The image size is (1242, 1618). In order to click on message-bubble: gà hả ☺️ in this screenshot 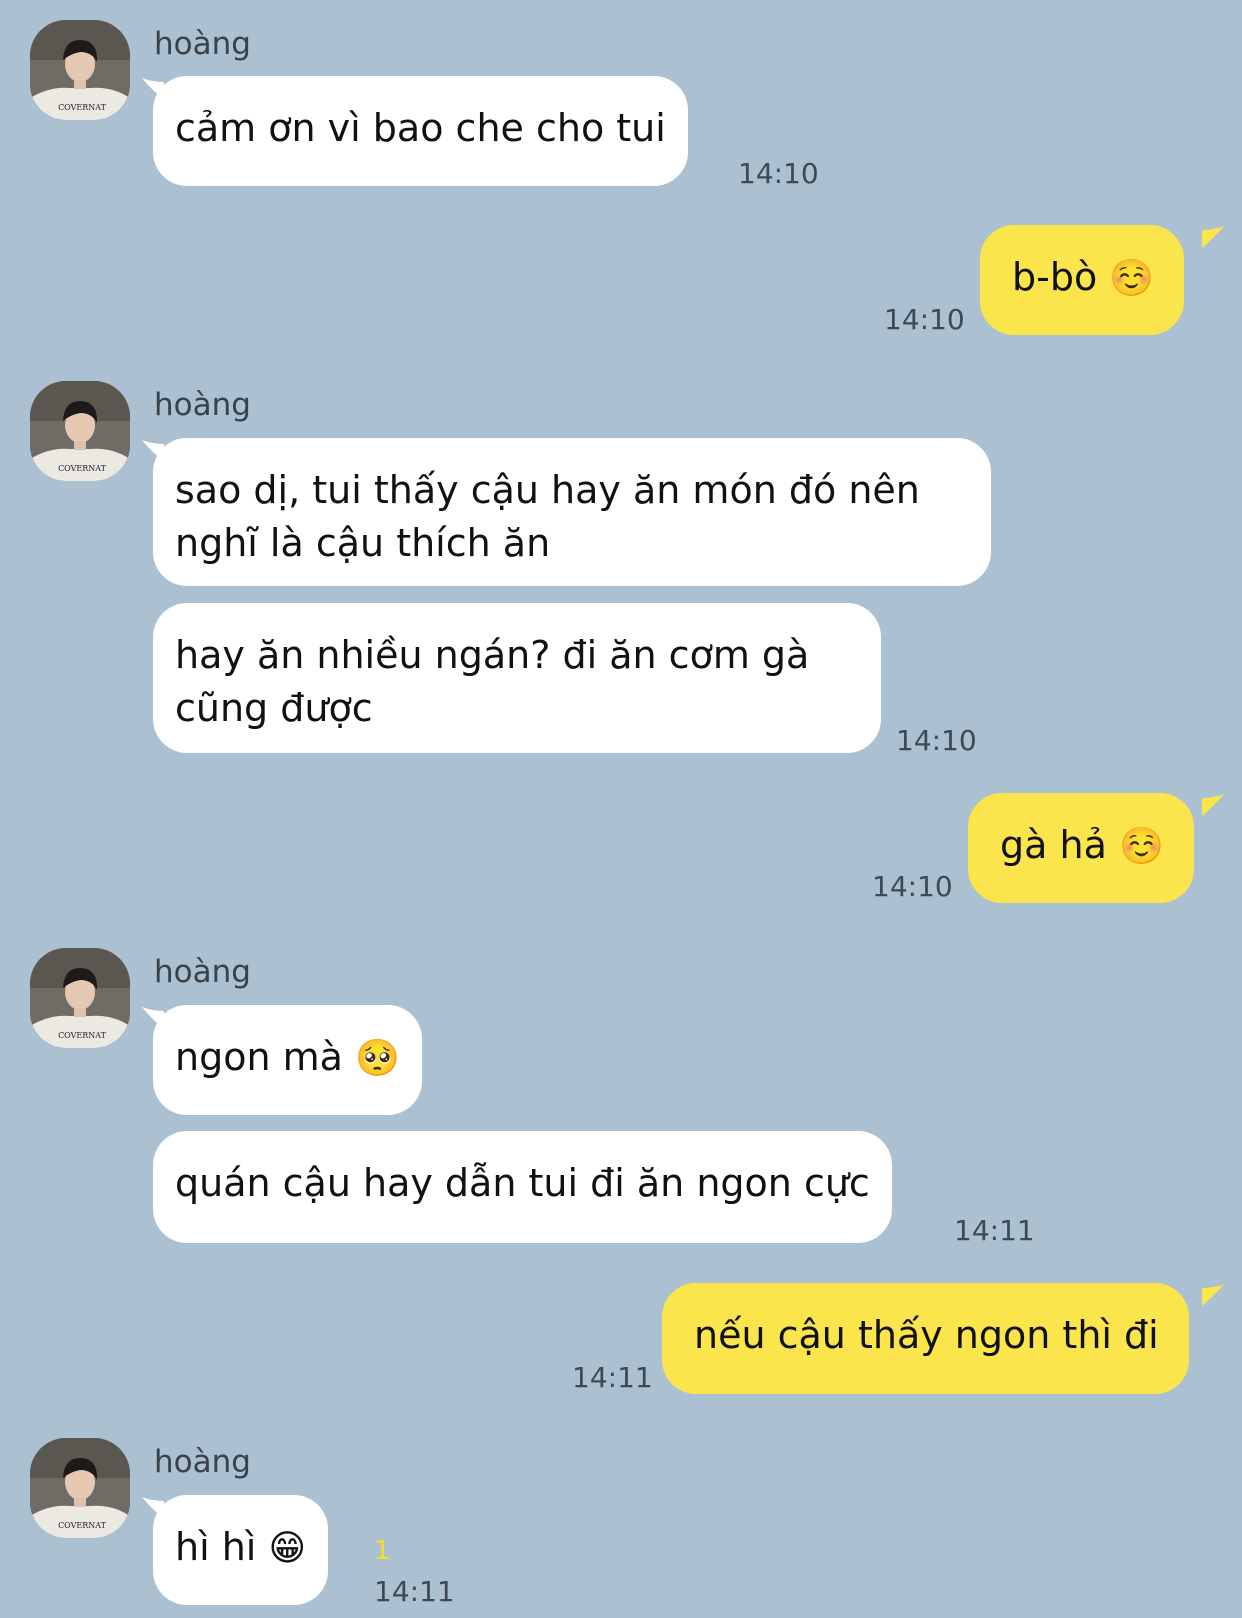, I will do `click(1081, 848)`.